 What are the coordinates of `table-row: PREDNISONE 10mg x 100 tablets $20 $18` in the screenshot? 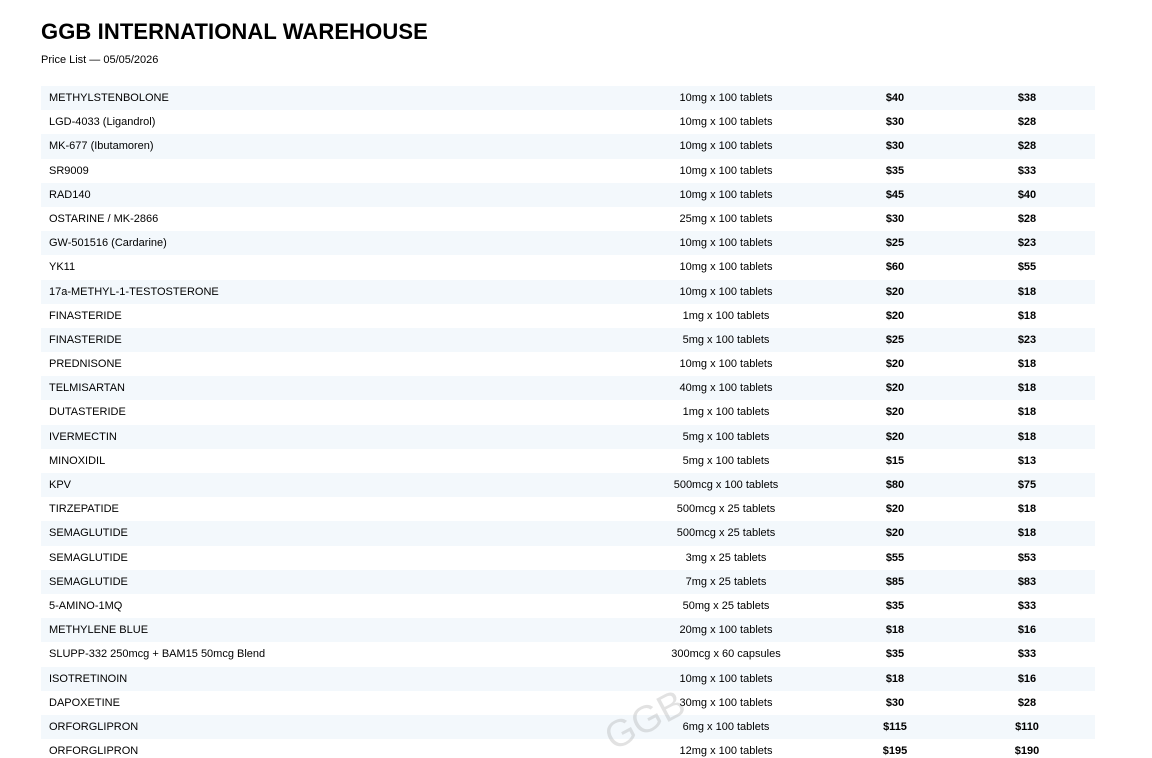 It's located at (568, 364).